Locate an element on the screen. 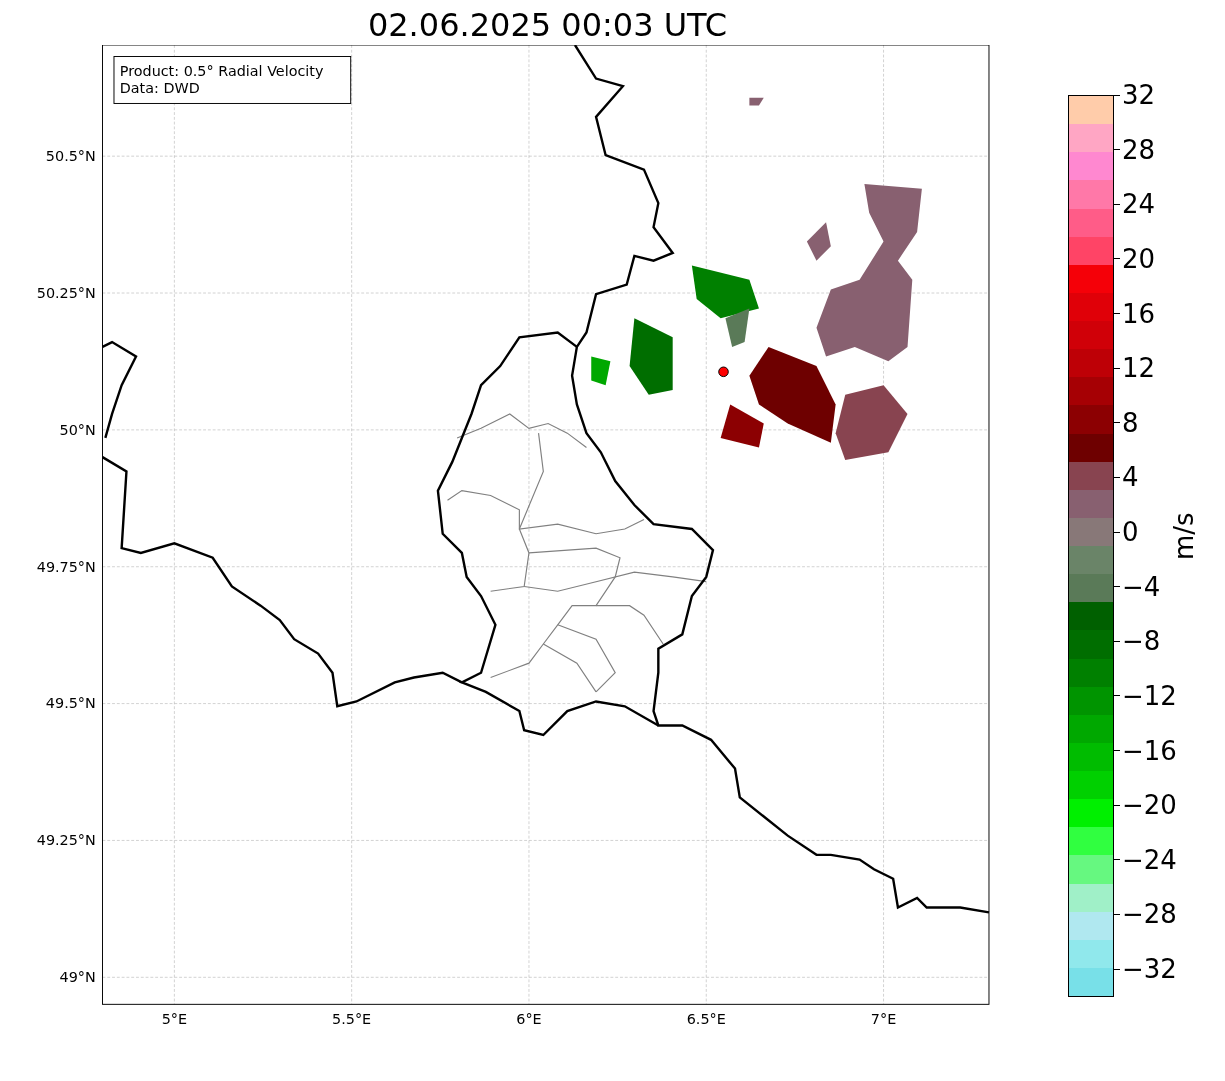  colorbar-tick-label: 4 is located at coordinates (1130, 477).